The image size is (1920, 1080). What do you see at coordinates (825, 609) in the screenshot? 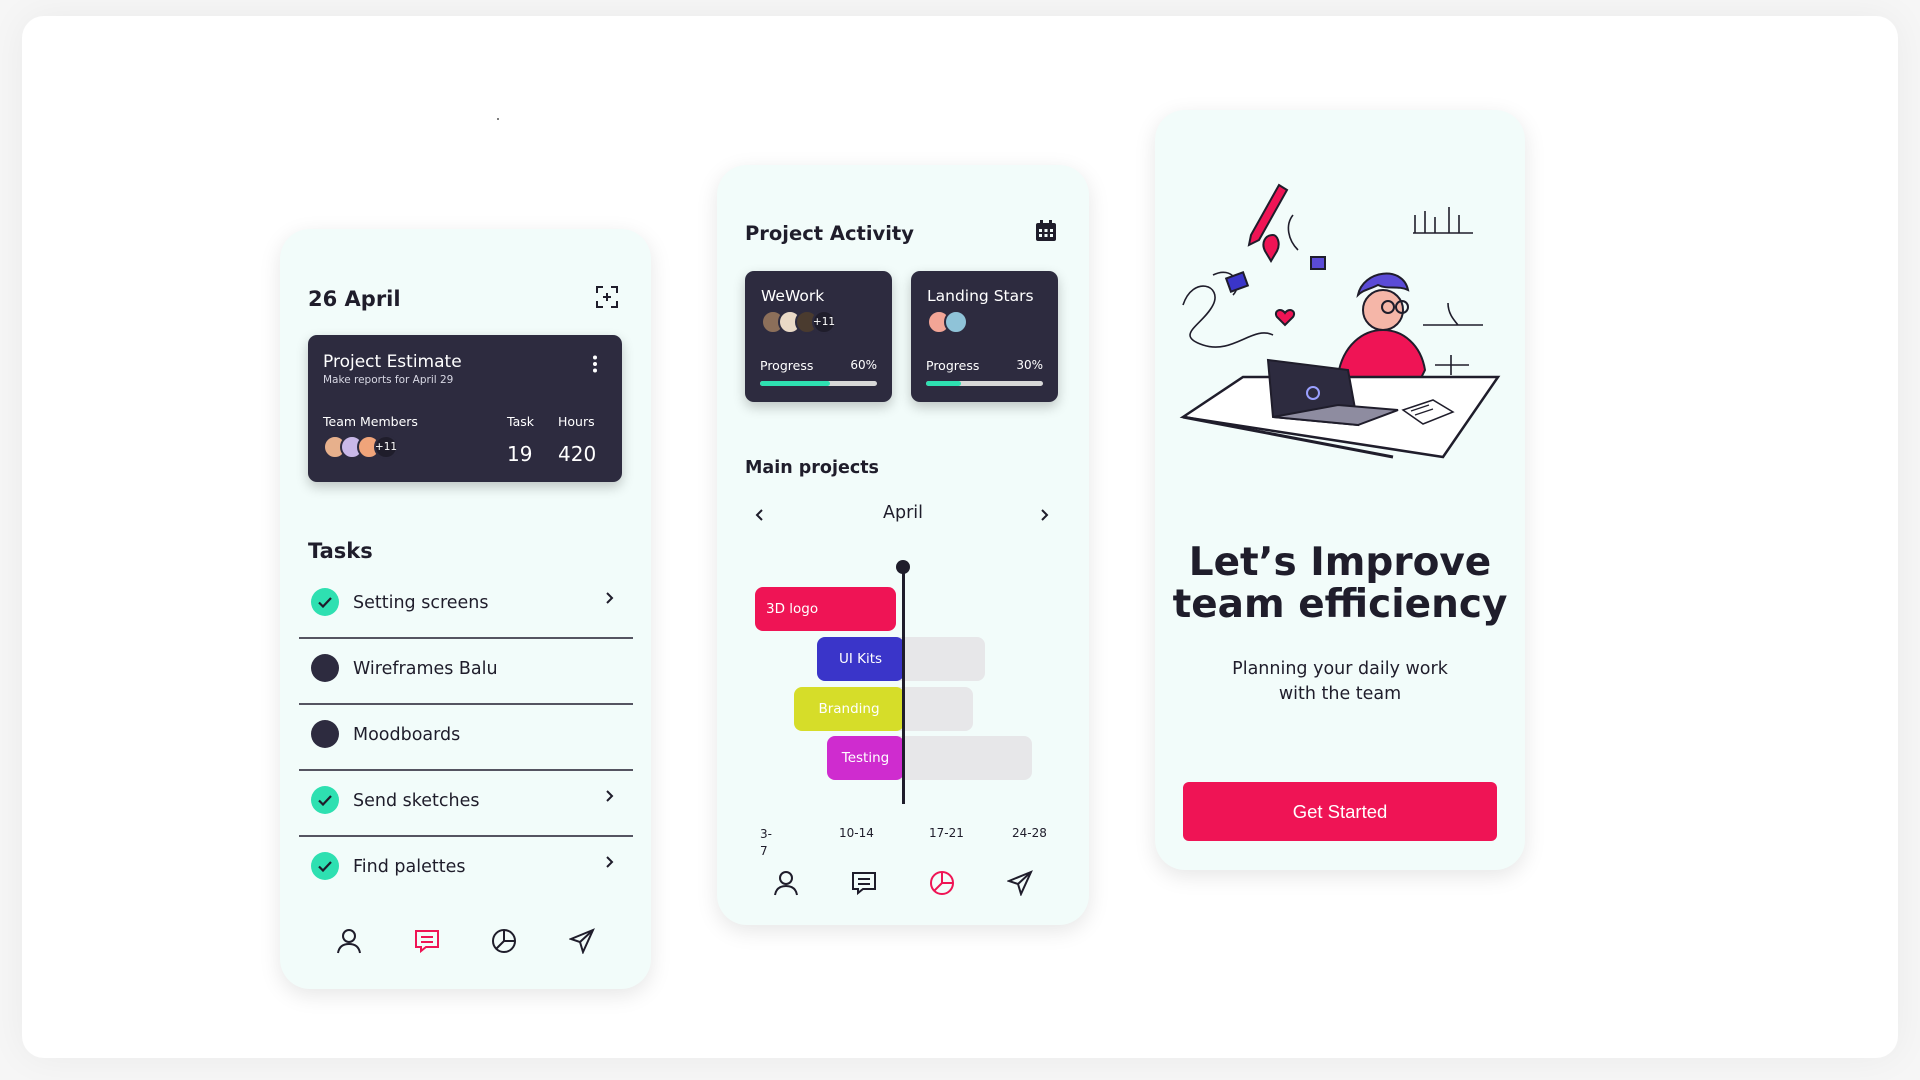
I see `gantt-bar: 3D logo` at bounding box center [825, 609].